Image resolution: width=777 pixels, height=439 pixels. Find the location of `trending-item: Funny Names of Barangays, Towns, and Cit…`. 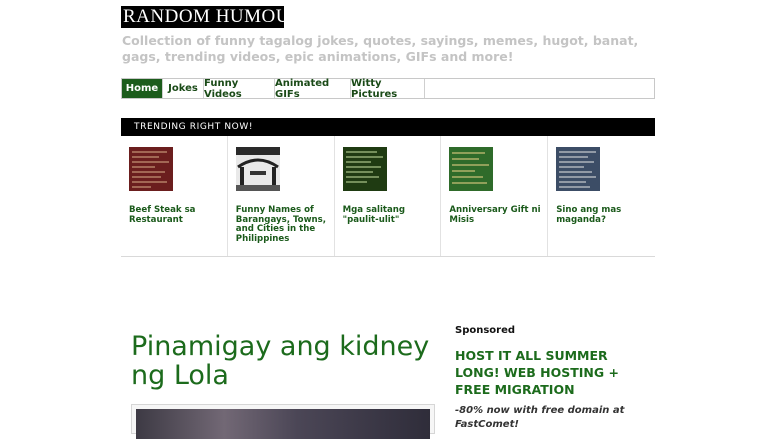

trending-item: Funny Names of Barangays, Towns, and Cit… is located at coordinates (281, 196).